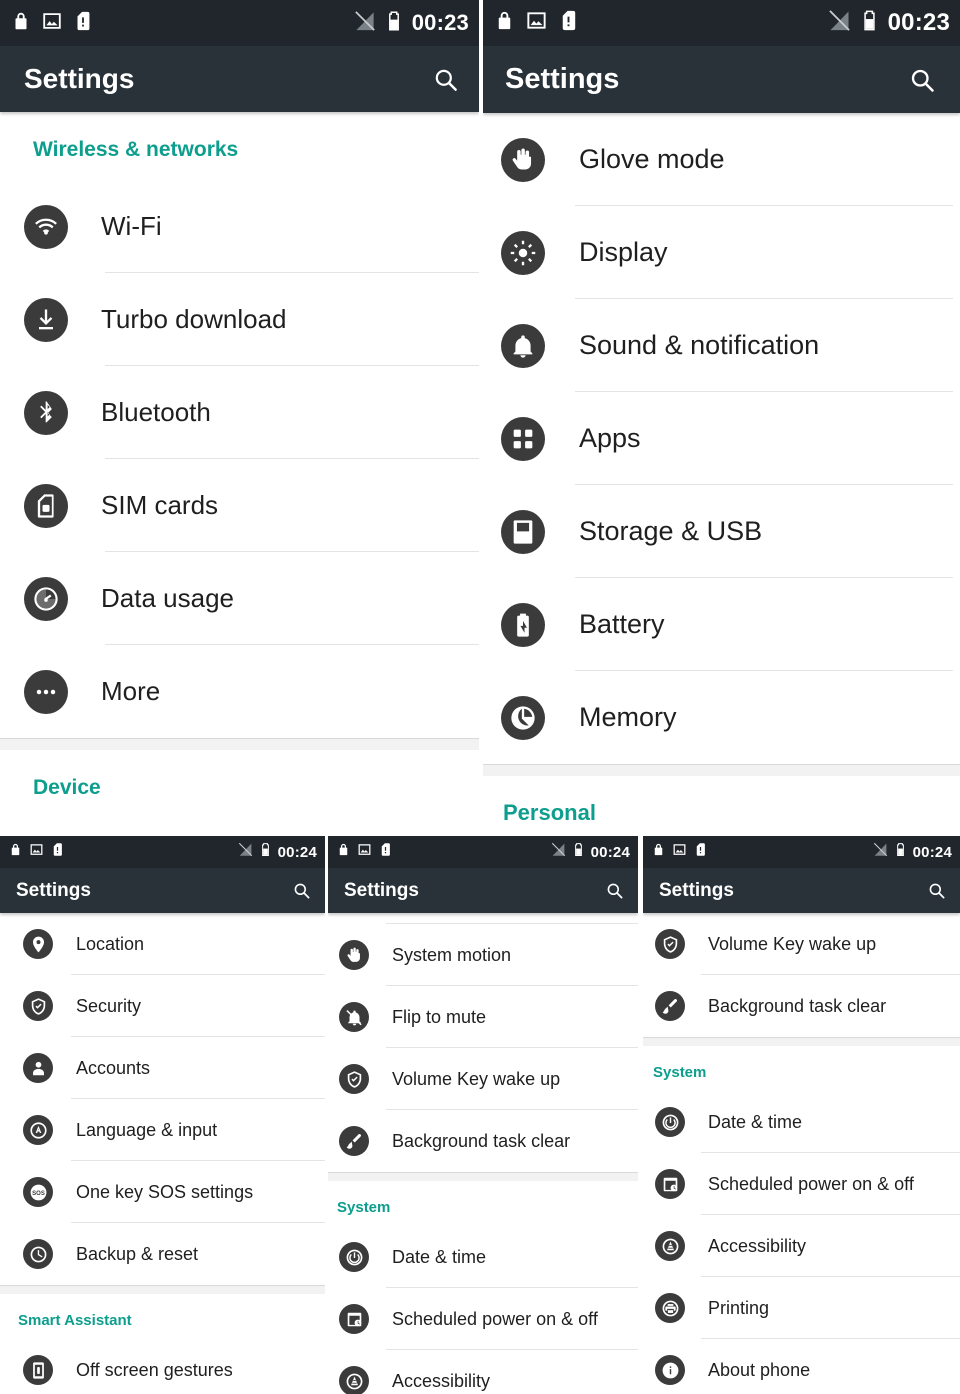 This screenshot has height=1394, width=960. I want to click on list-item: Language & input, so click(162, 1130).